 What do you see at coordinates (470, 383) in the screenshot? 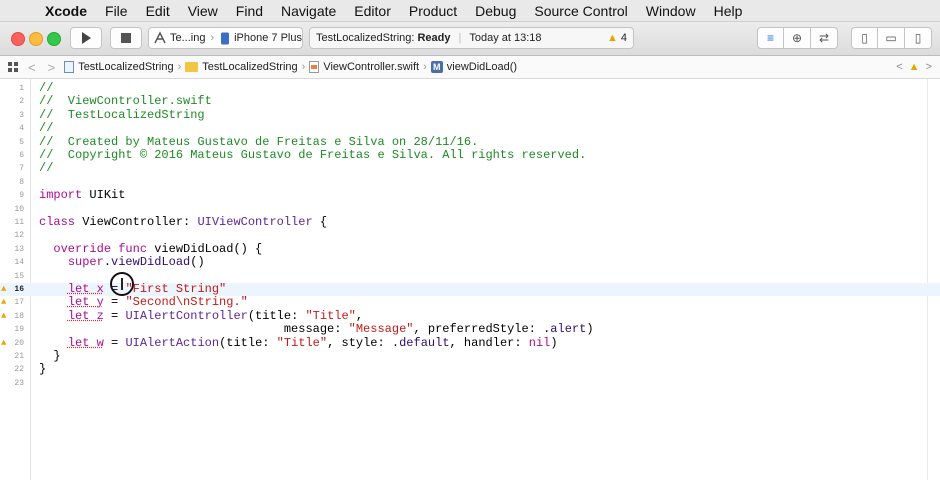
I see `code-line: 23` at bounding box center [470, 383].